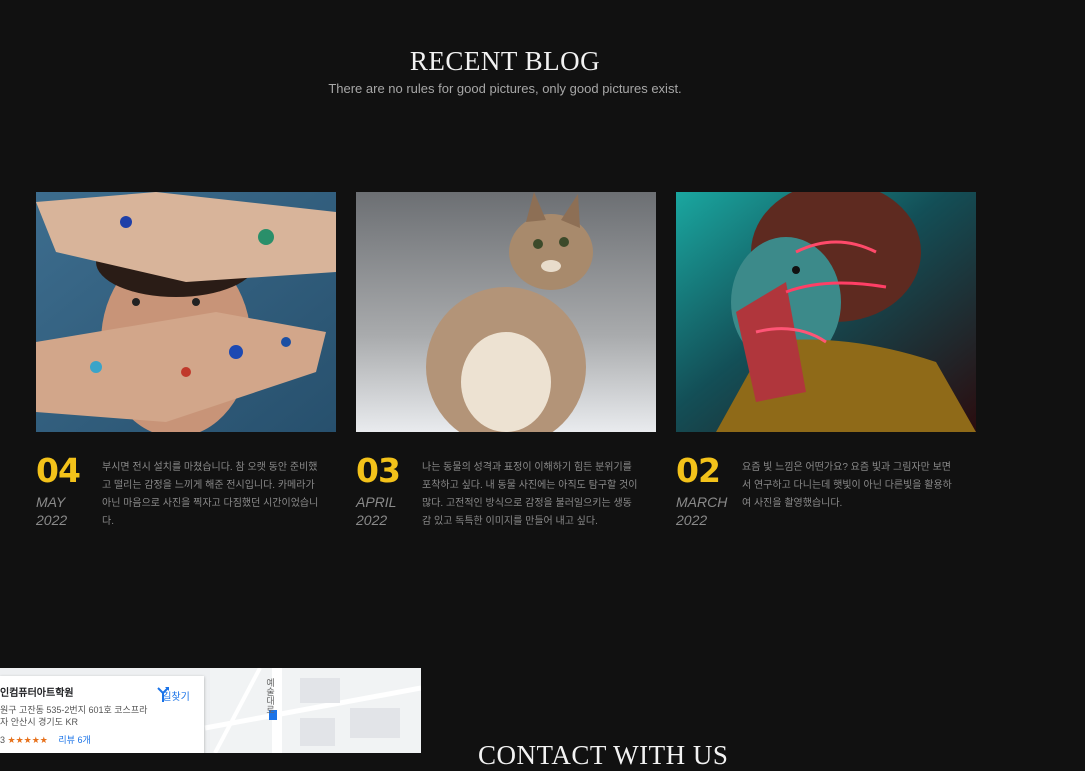 This screenshot has height=771, width=1085. Describe the element at coordinates (698, 470) in the screenshot. I see `post-day: 02` at that location.